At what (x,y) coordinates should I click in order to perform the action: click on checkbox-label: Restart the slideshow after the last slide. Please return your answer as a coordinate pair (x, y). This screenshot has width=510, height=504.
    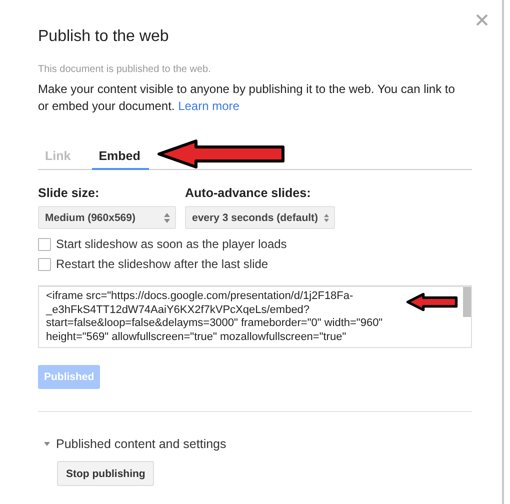
    Looking at the image, I should click on (162, 264).